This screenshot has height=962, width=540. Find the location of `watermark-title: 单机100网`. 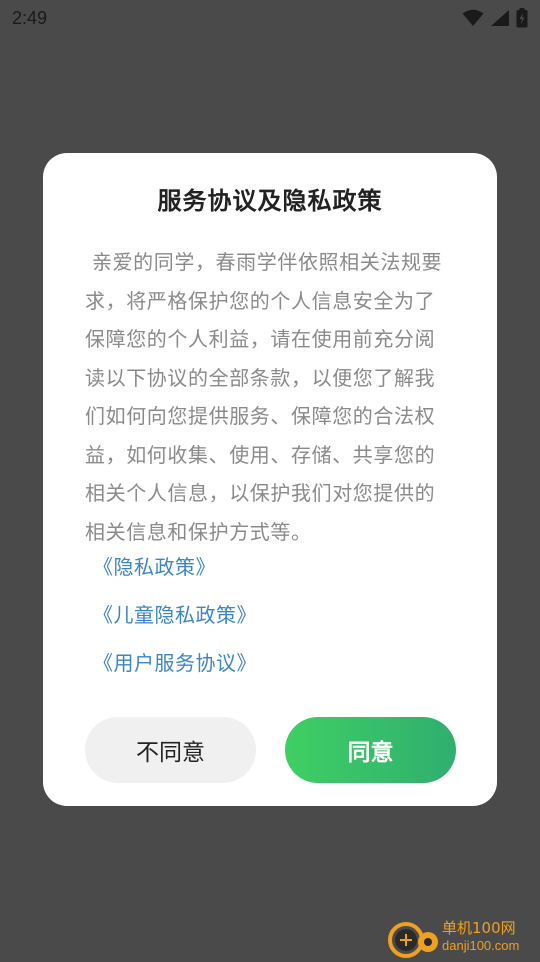

watermark-title: 单机100网 is located at coordinates (479, 928).